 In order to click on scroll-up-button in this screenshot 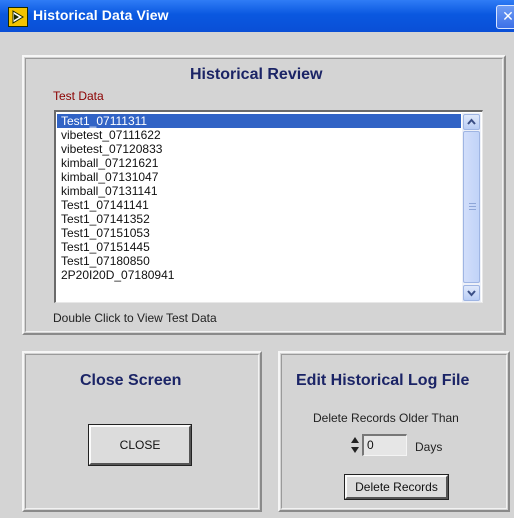, I will do `click(471, 122)`.